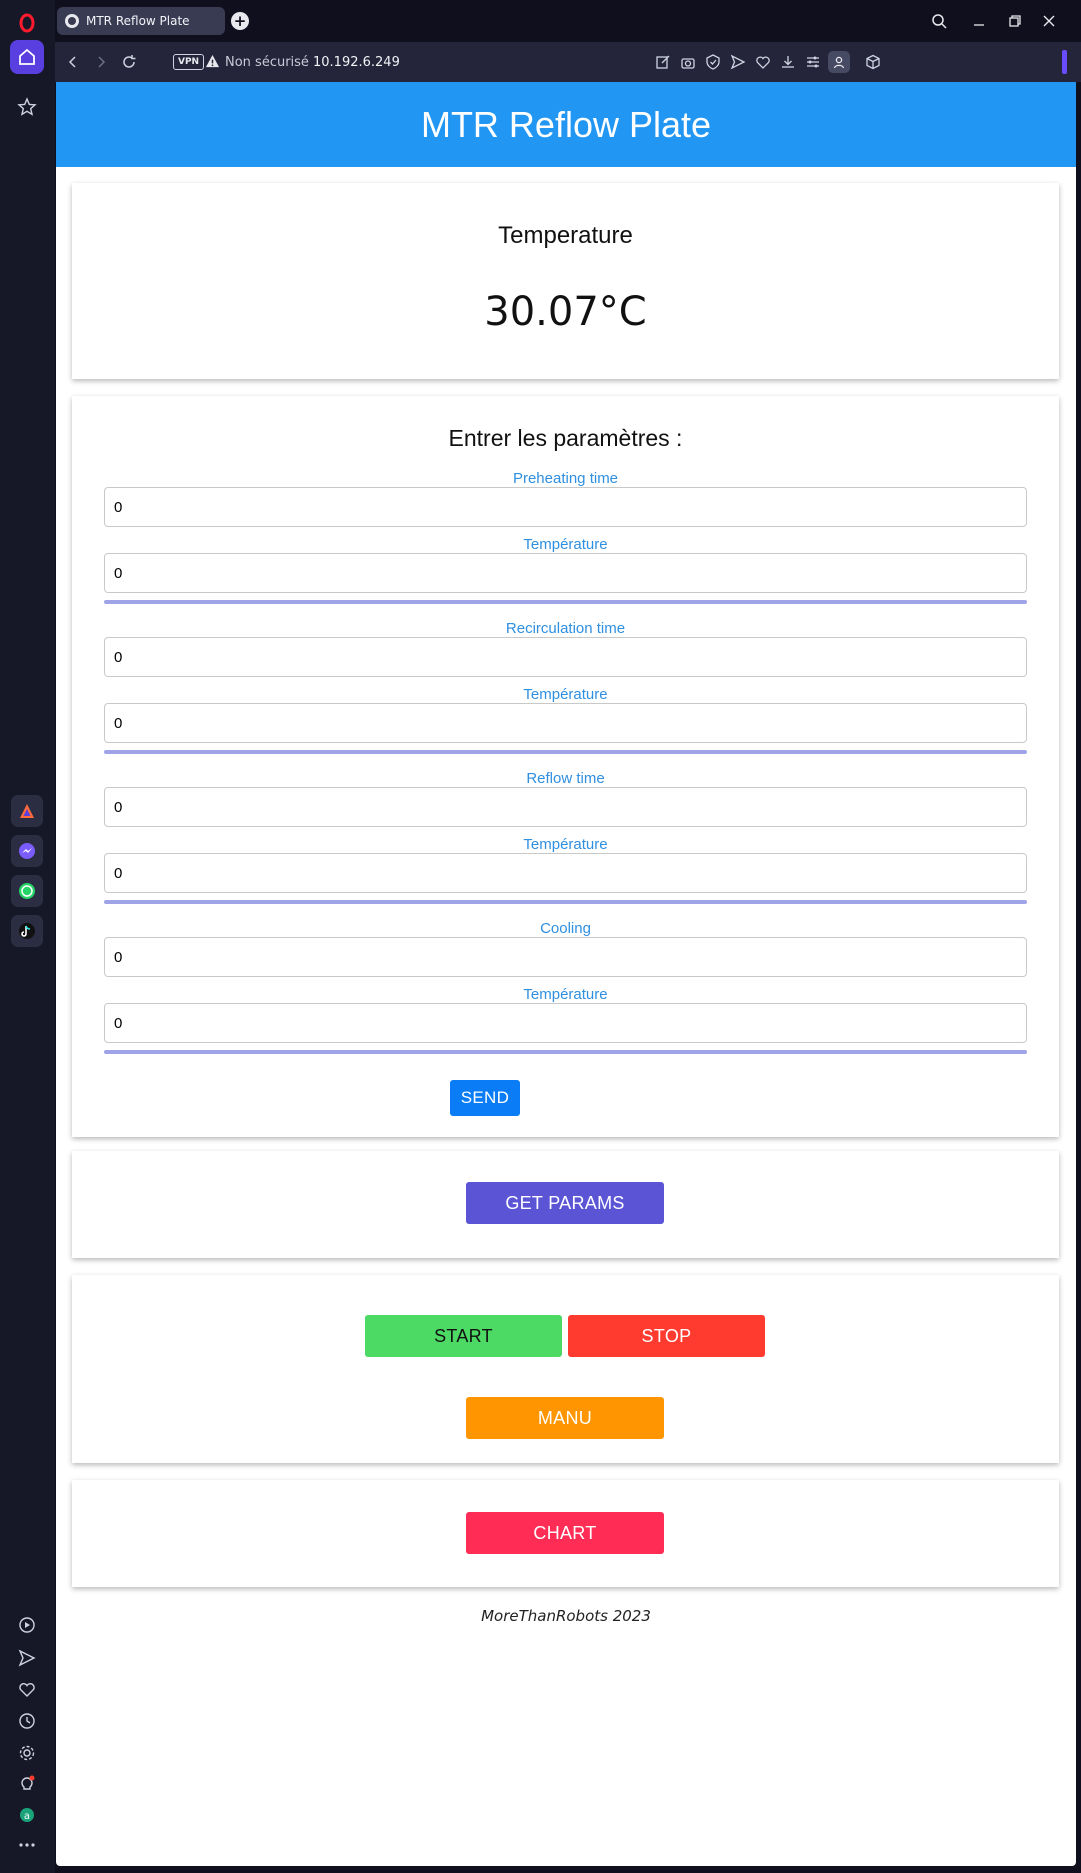 Image resolution: width=1081 pixels, height=1873 pixels. Describe the element at coordinates (73, 62) in the screenshot. I see `back-icon` at that location.